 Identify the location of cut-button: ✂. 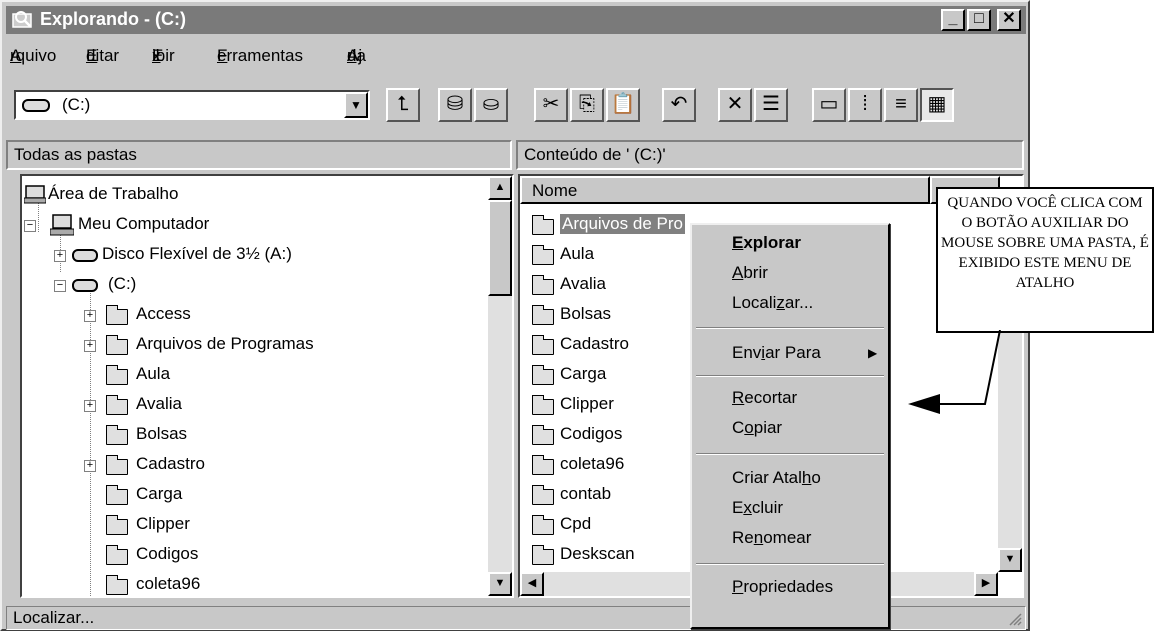
(551, 105).